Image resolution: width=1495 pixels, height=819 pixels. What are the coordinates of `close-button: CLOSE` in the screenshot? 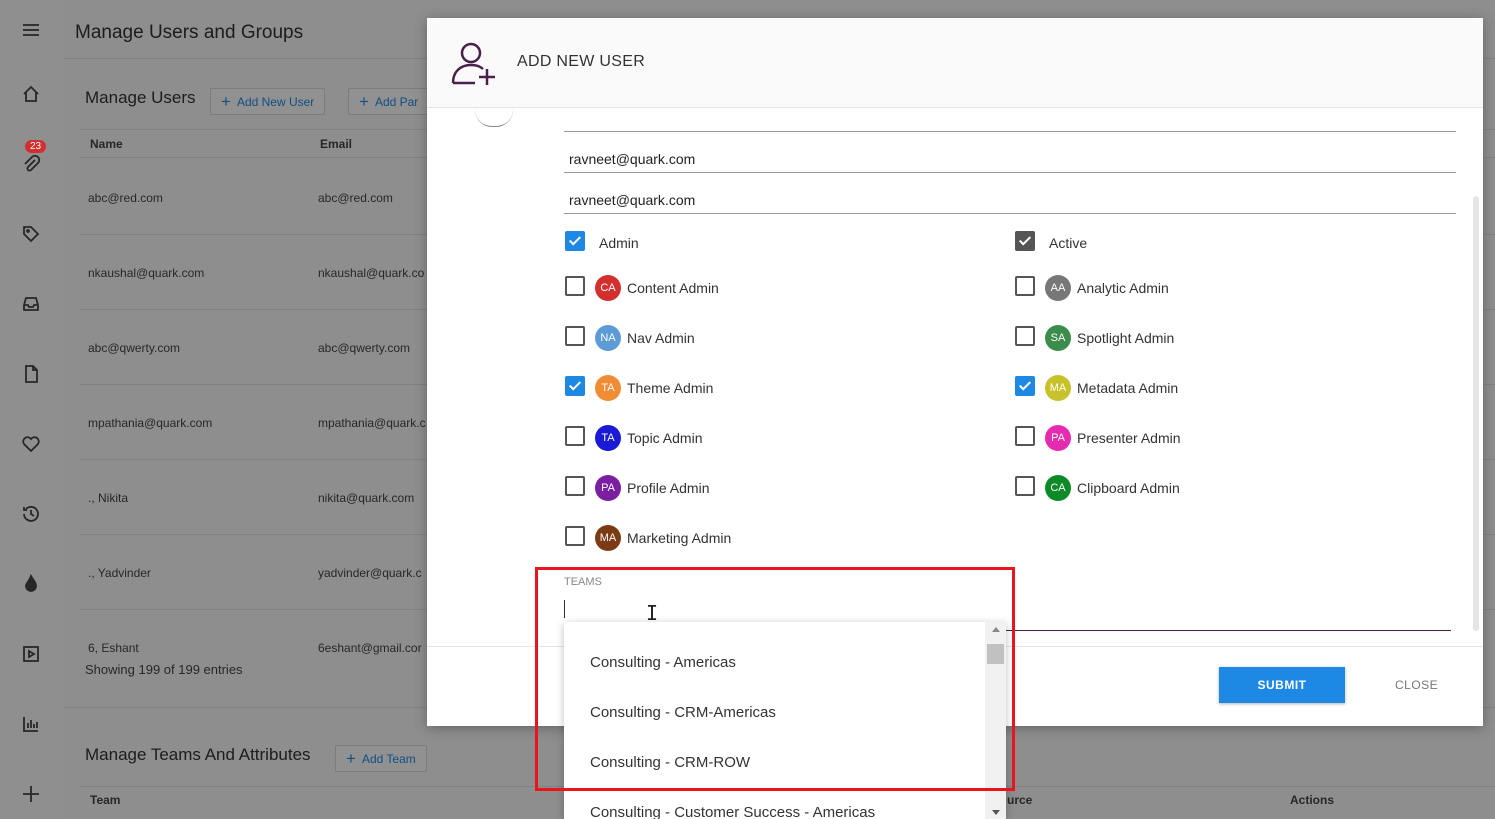 It's located at (1416, 685).